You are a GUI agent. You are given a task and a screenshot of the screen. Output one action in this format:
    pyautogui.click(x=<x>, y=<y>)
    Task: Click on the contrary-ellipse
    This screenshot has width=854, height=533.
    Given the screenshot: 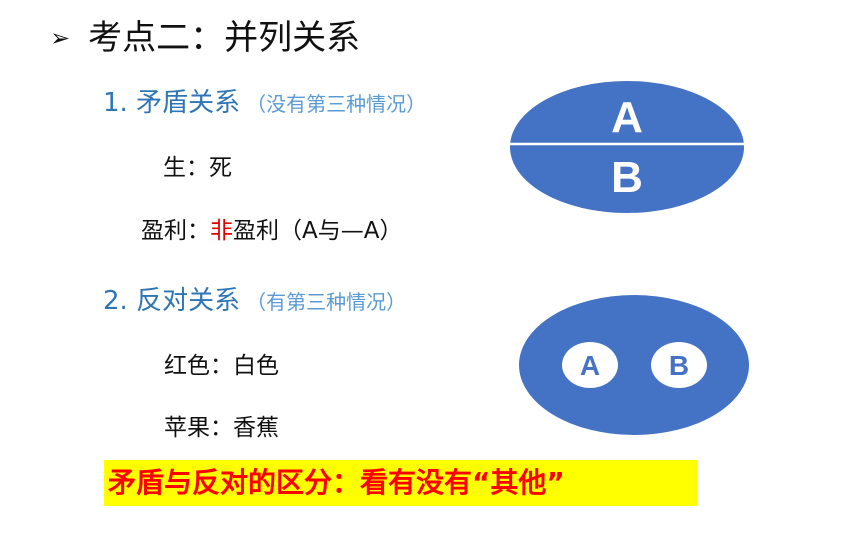 What is the action you would take?
    pyautogui.click(x=634, y=365)
    